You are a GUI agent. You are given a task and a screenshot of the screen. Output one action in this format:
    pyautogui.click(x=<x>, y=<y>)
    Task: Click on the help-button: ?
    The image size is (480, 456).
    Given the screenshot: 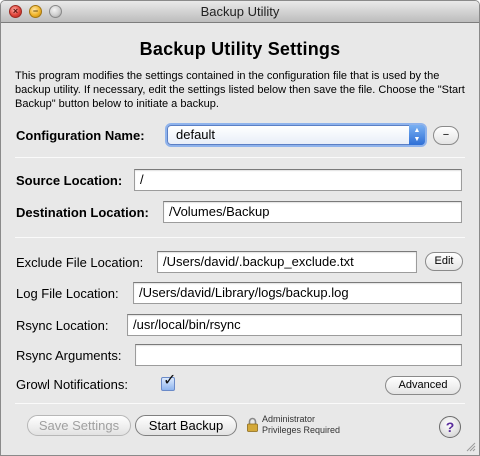 What is the action you would take?
    pyautogui.click(x=450, y=427)
    